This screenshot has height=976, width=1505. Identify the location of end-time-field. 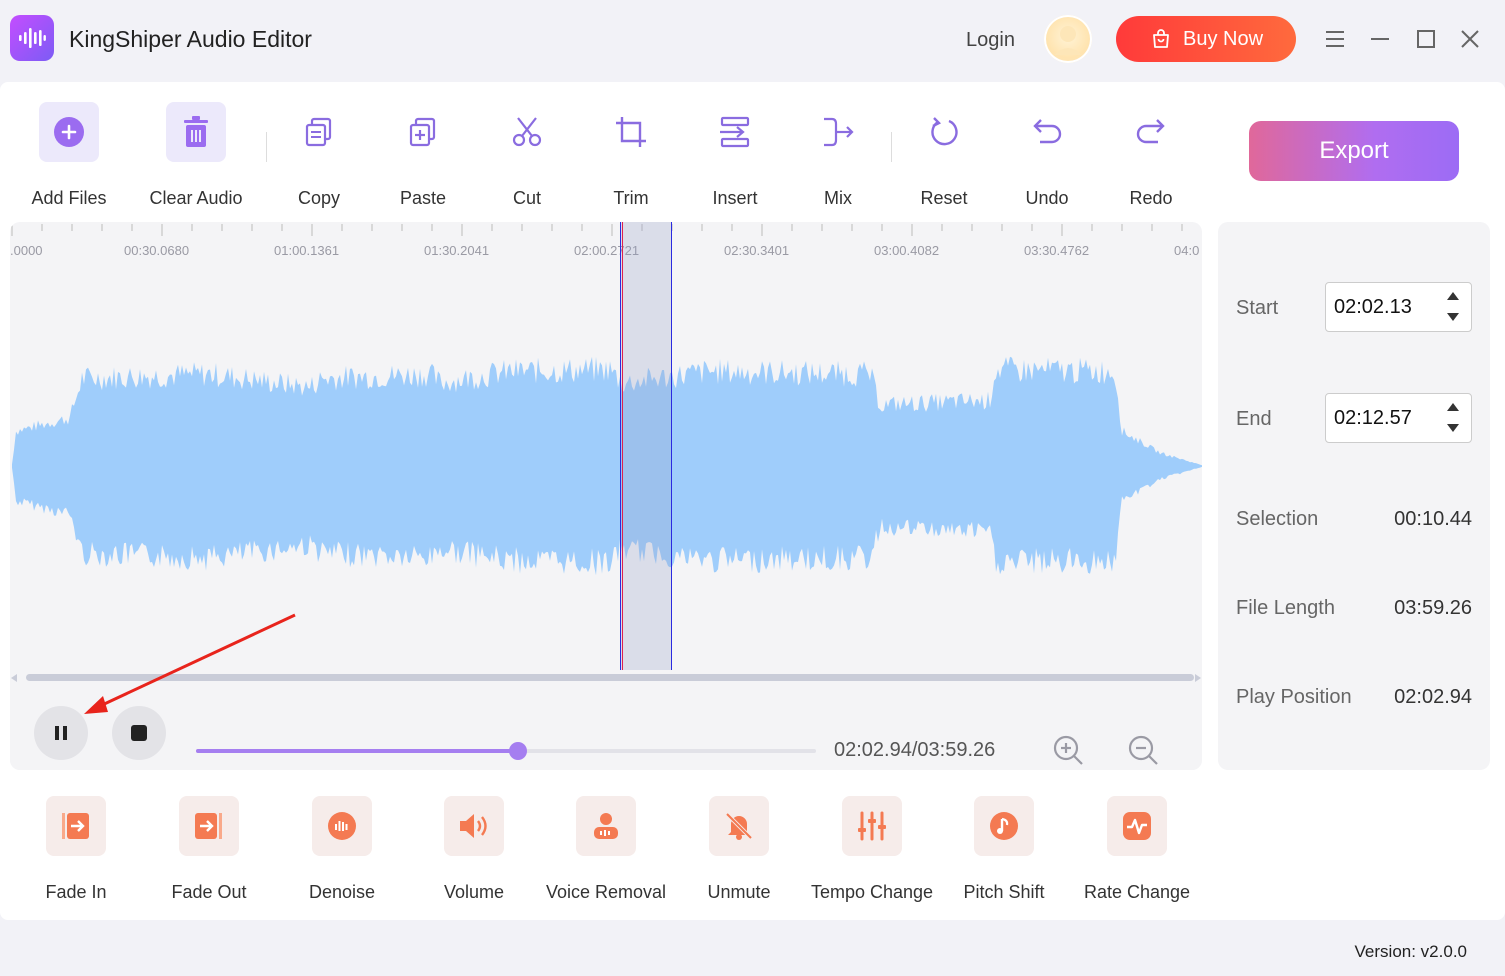
(1398, 418).